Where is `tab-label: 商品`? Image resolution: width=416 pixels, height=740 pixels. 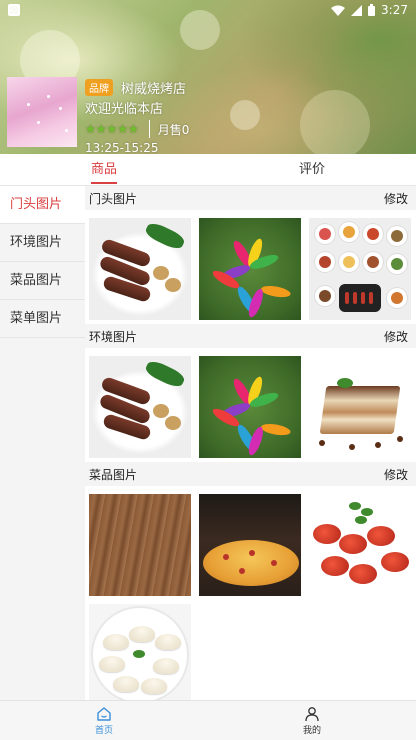
tab-label: 商品 is located at coordinates (103, 169).